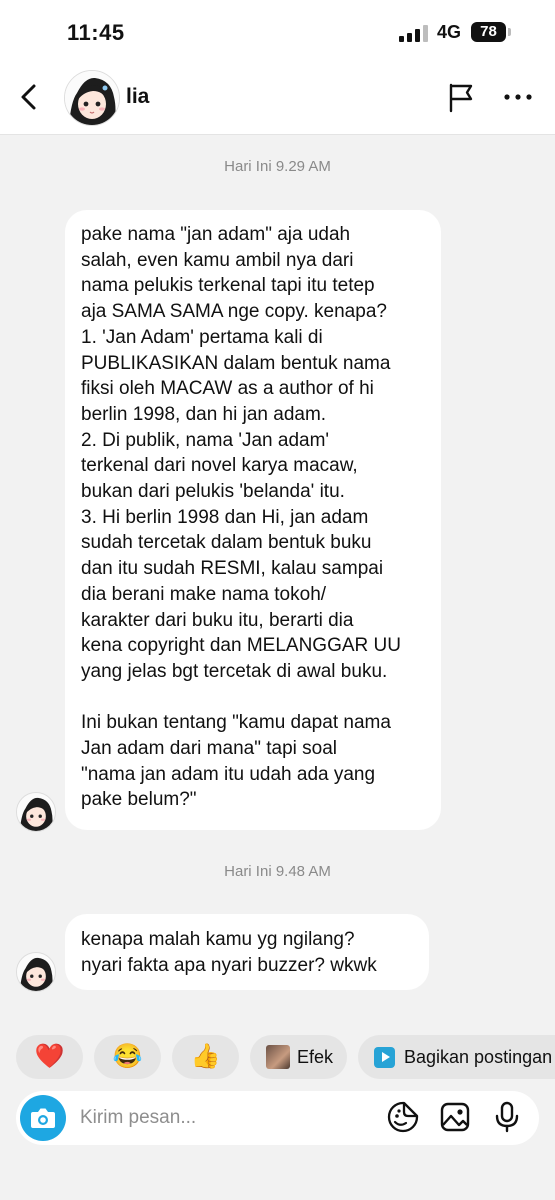 Image resolution: width=555 pixels, height=1200 pixels. Describe the element at coordinates (509, 32) in the screenshot. I see `battery-cap` at that location.